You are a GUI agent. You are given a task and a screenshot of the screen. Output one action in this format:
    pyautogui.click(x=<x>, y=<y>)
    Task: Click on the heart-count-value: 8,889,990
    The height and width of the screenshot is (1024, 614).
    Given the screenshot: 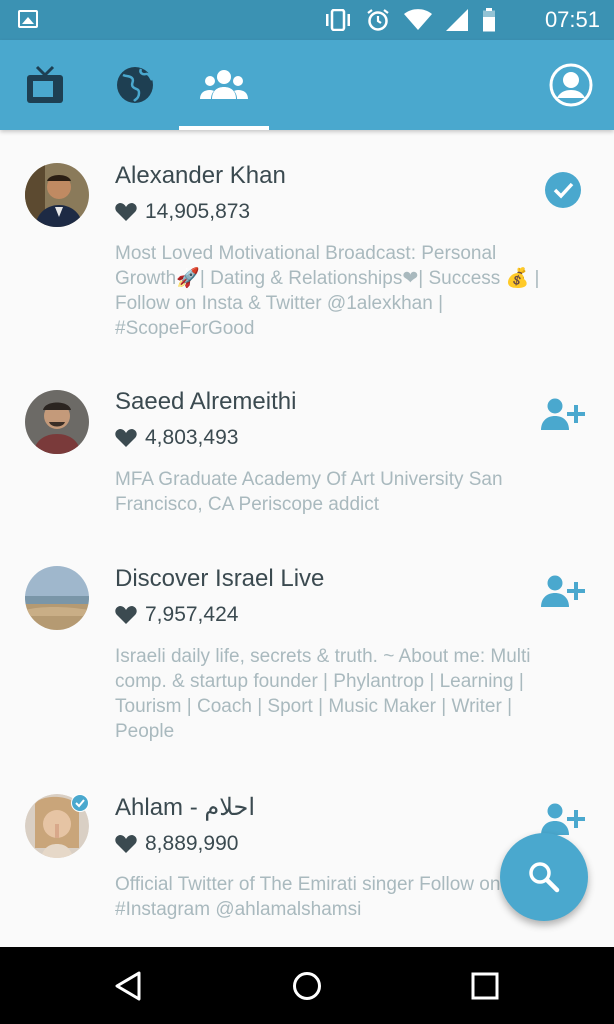 What is the action you would take?
    pyautogui.click(x=192, y=843)
    